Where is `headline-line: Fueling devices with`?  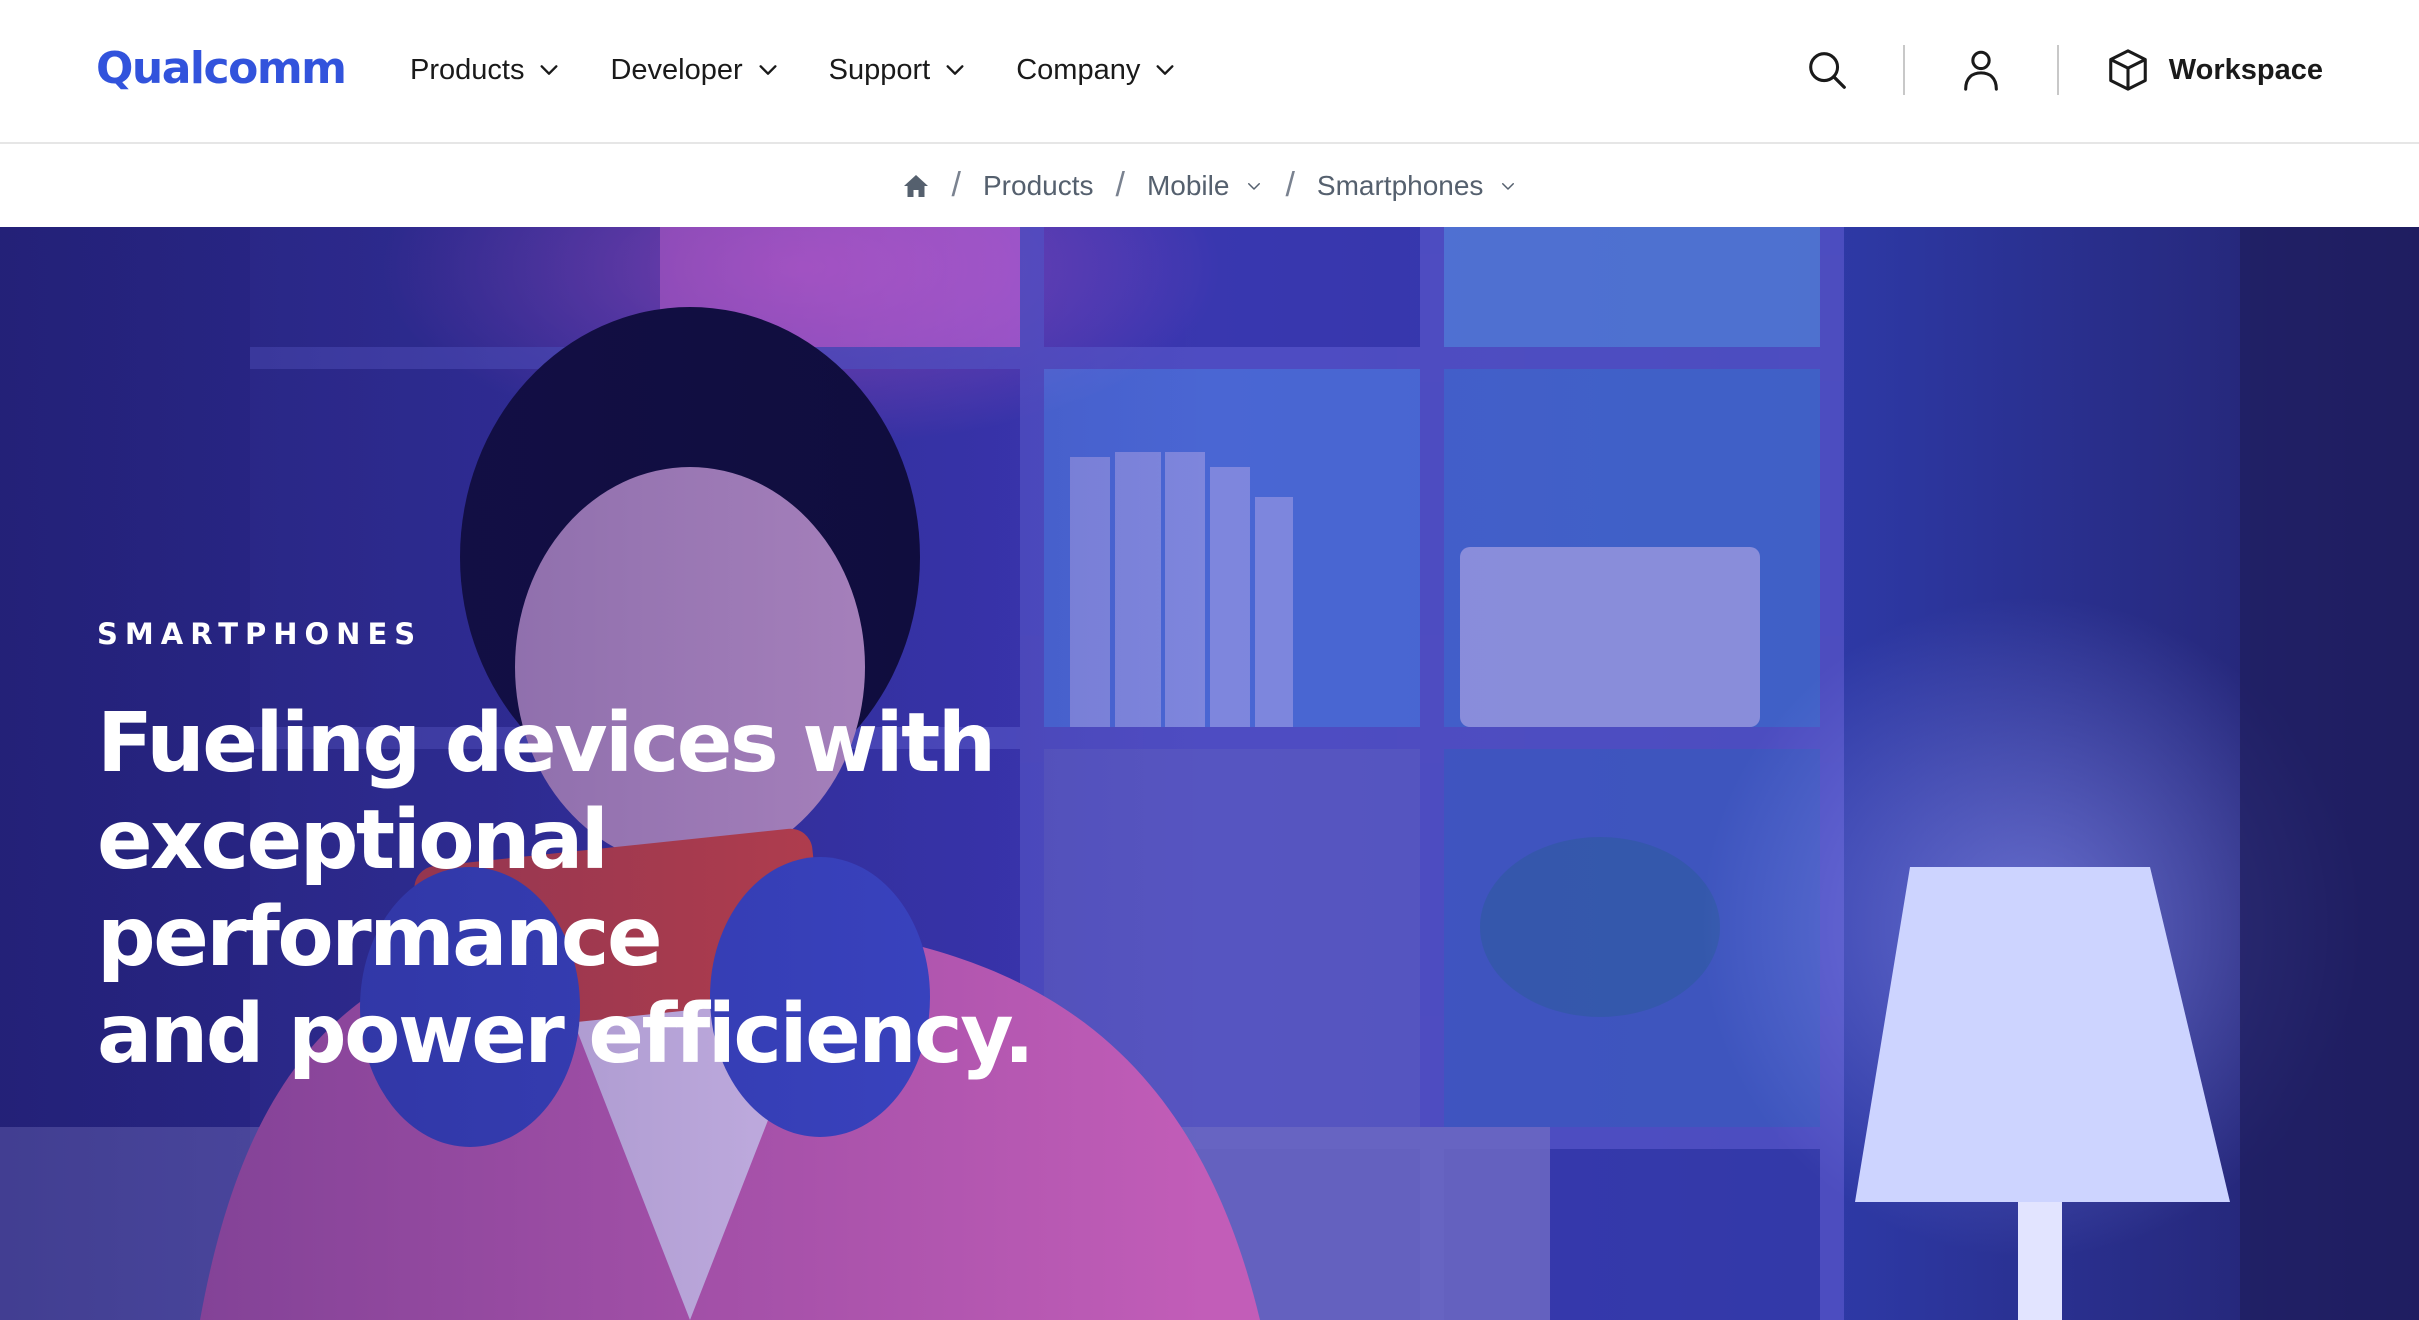
headline-line: Fueling devices with is located at coordinates (546, 743).